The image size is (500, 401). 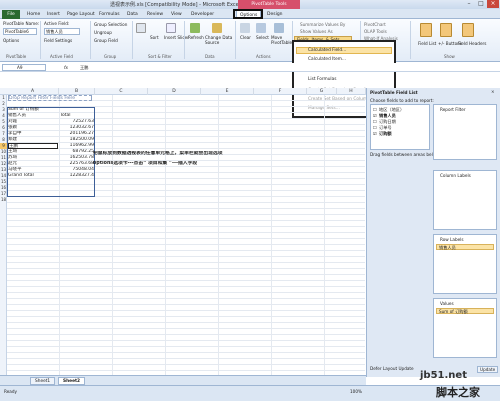 I want to click on tab-developer: Developer, so click(x=202, y=14).